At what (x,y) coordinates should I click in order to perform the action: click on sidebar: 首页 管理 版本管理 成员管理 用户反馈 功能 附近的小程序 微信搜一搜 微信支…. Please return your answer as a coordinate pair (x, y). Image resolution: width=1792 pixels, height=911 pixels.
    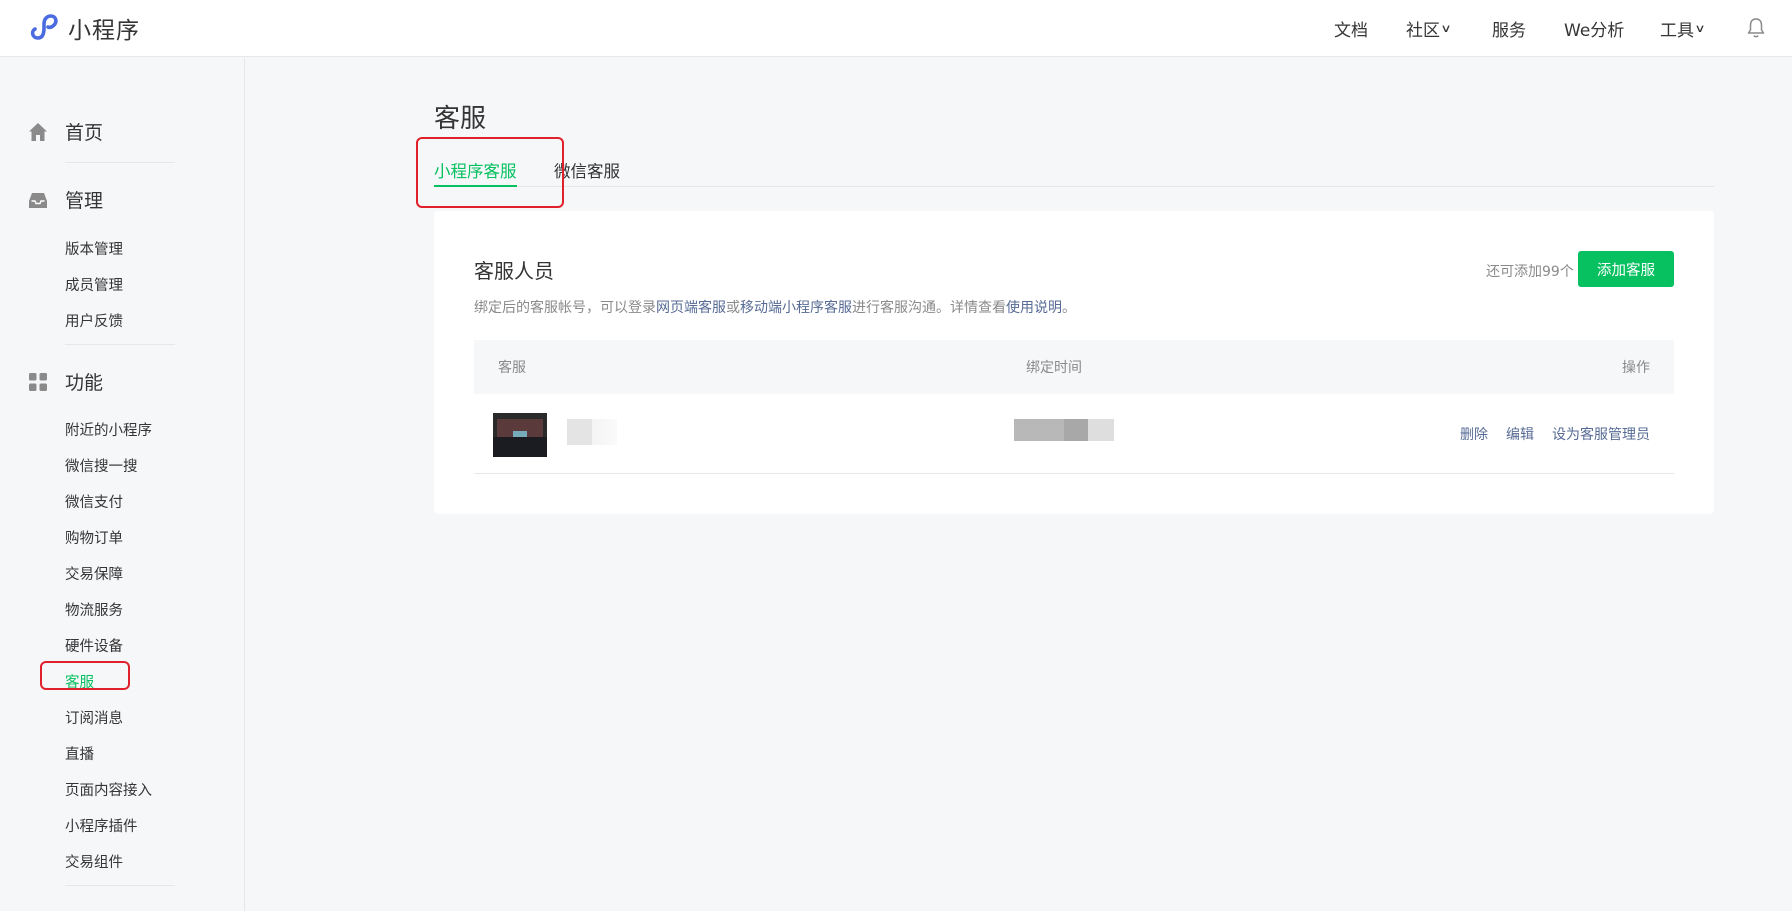
    Looking at the image, I should click on (122, 484).